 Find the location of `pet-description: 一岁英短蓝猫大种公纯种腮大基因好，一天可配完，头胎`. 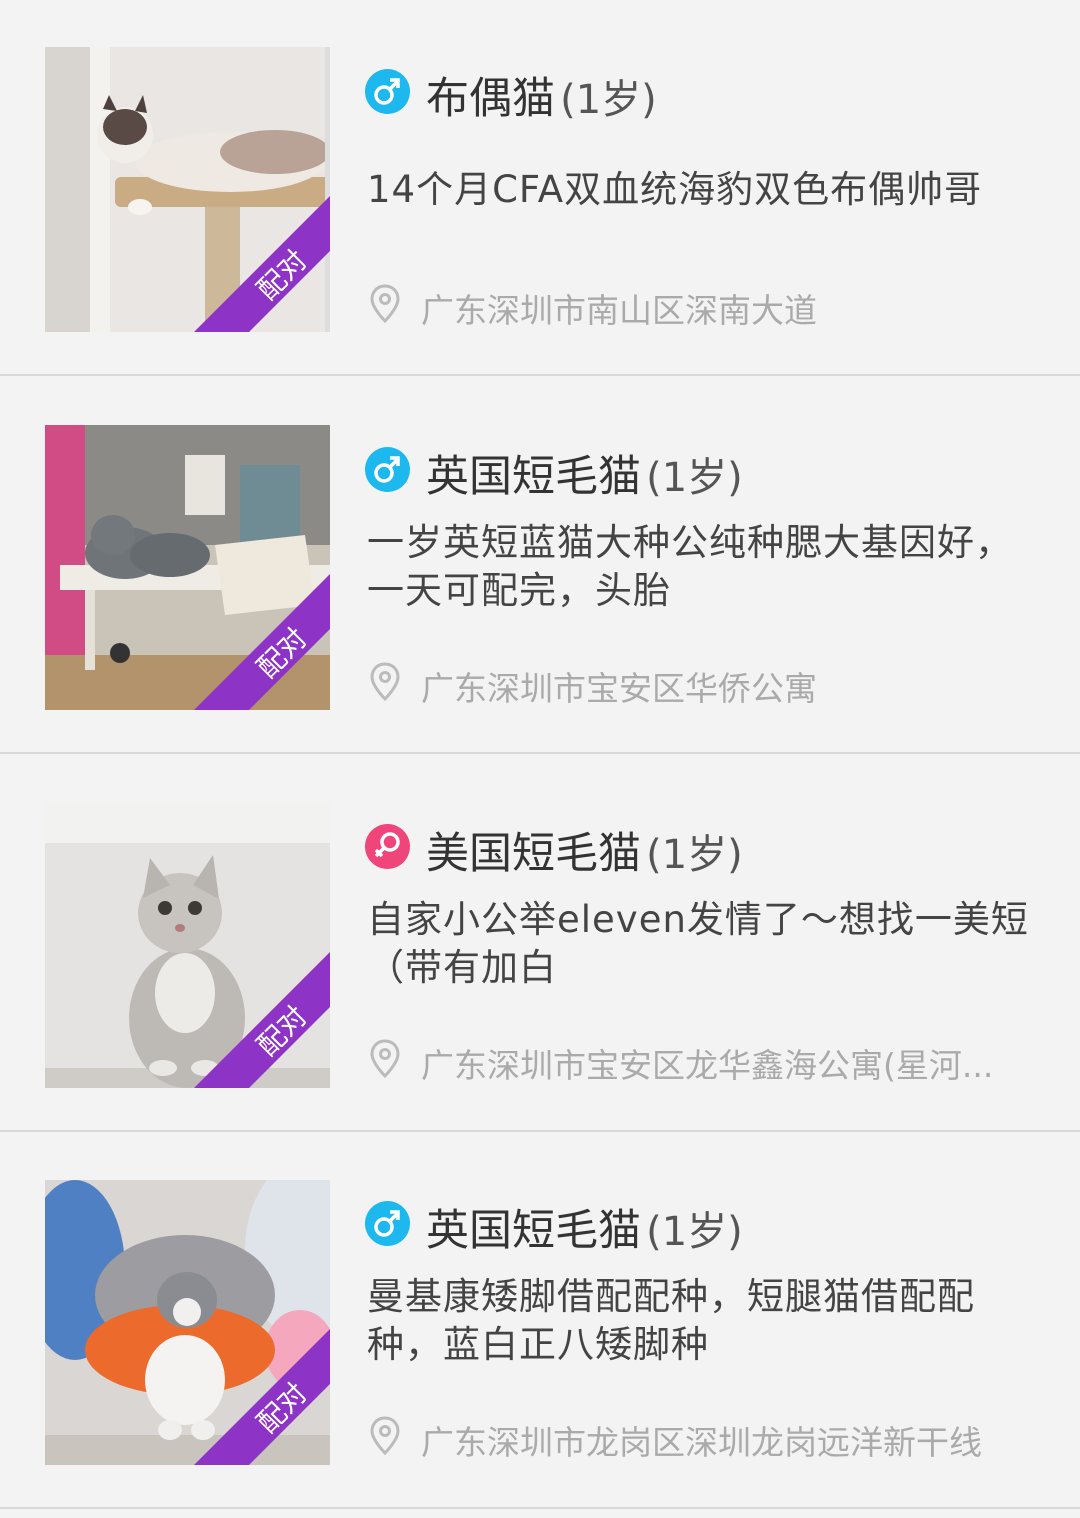

pet-description: 一岁英短蓝猫大种公纯种腮大基因好，一天可配完，头胎 is located at coordinates (690, 566).